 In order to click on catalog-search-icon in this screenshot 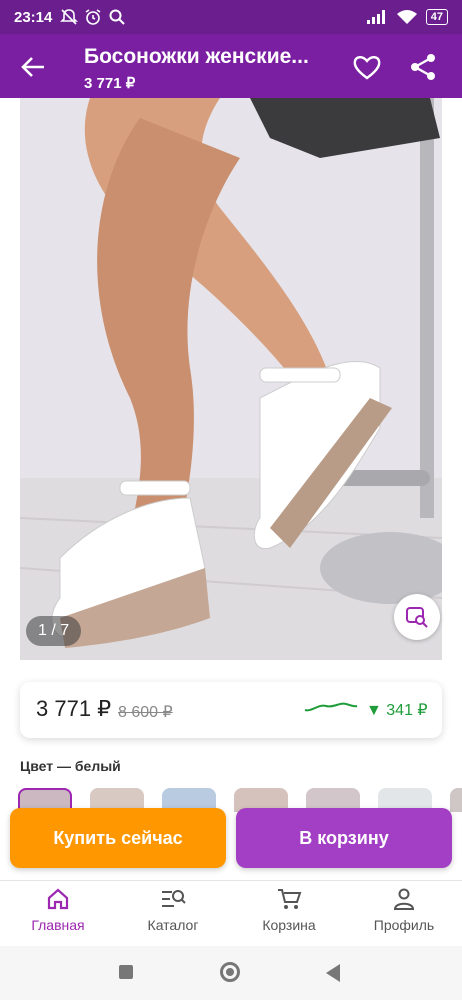, I will do `click(174, 898)`.